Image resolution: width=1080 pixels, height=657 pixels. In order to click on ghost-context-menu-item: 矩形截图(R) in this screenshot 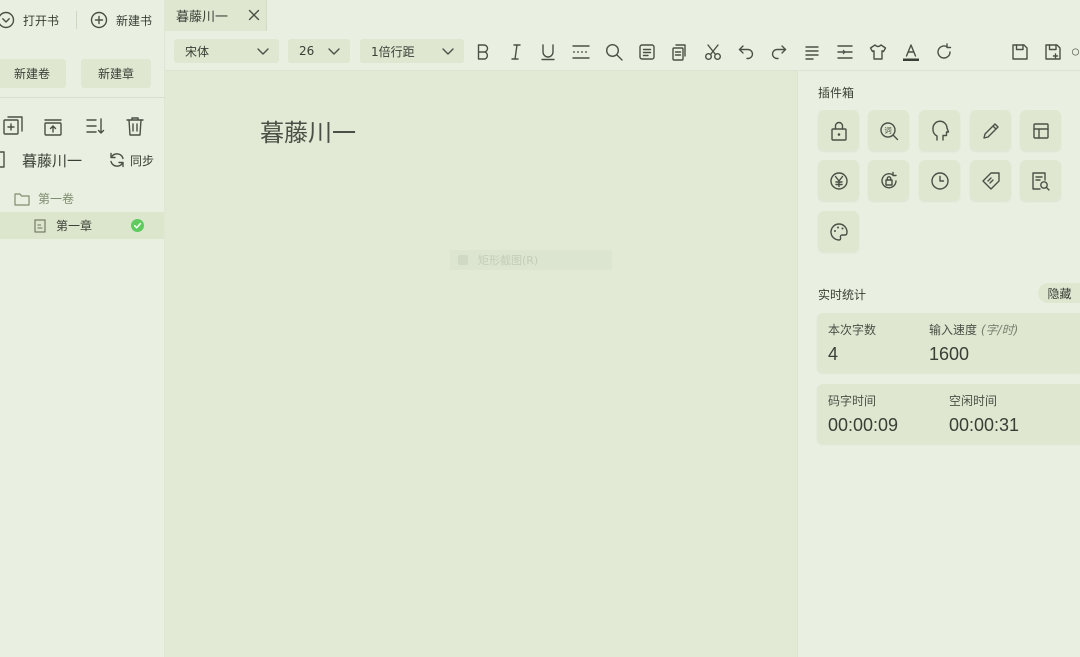, I will do `click(531, 260)`.